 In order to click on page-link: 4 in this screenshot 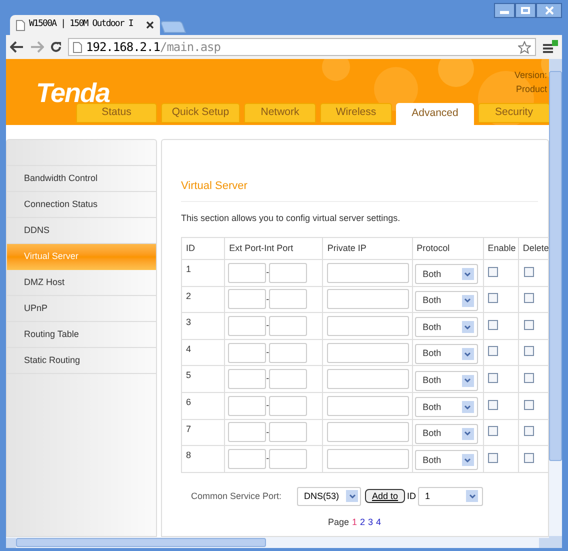, I will do `click(379, 523)`.